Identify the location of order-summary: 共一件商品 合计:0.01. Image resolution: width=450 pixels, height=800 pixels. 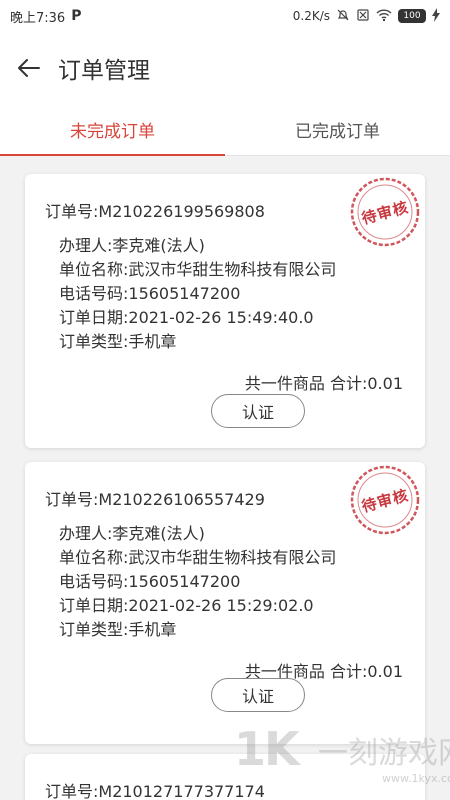
(323, 383).